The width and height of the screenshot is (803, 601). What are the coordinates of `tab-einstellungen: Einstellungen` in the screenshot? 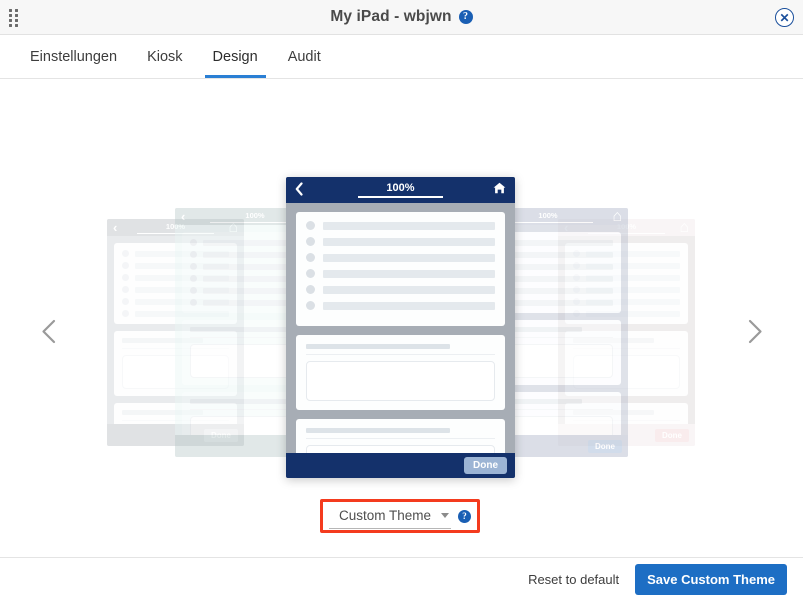 It's located at (73, 56).